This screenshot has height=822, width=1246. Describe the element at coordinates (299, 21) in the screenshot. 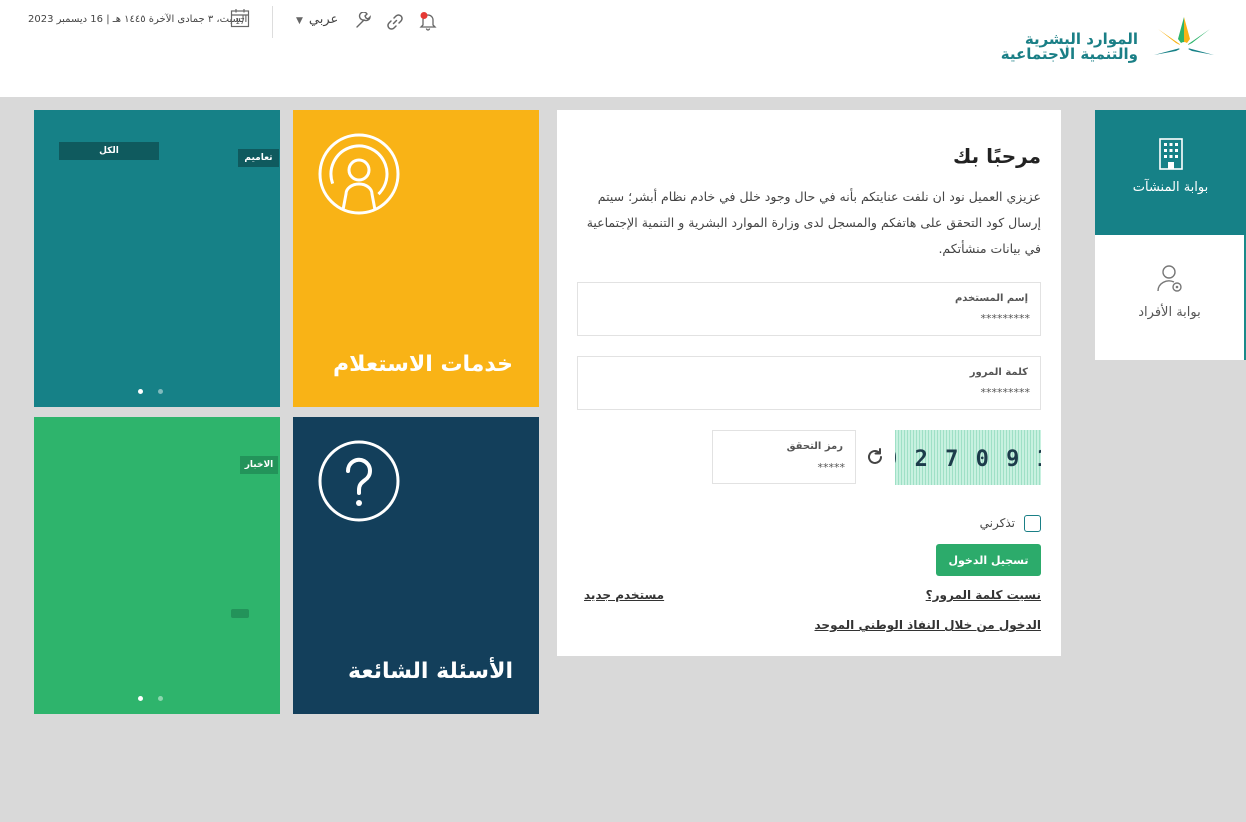

I see `chevron-down-icon: ▼` at that location.